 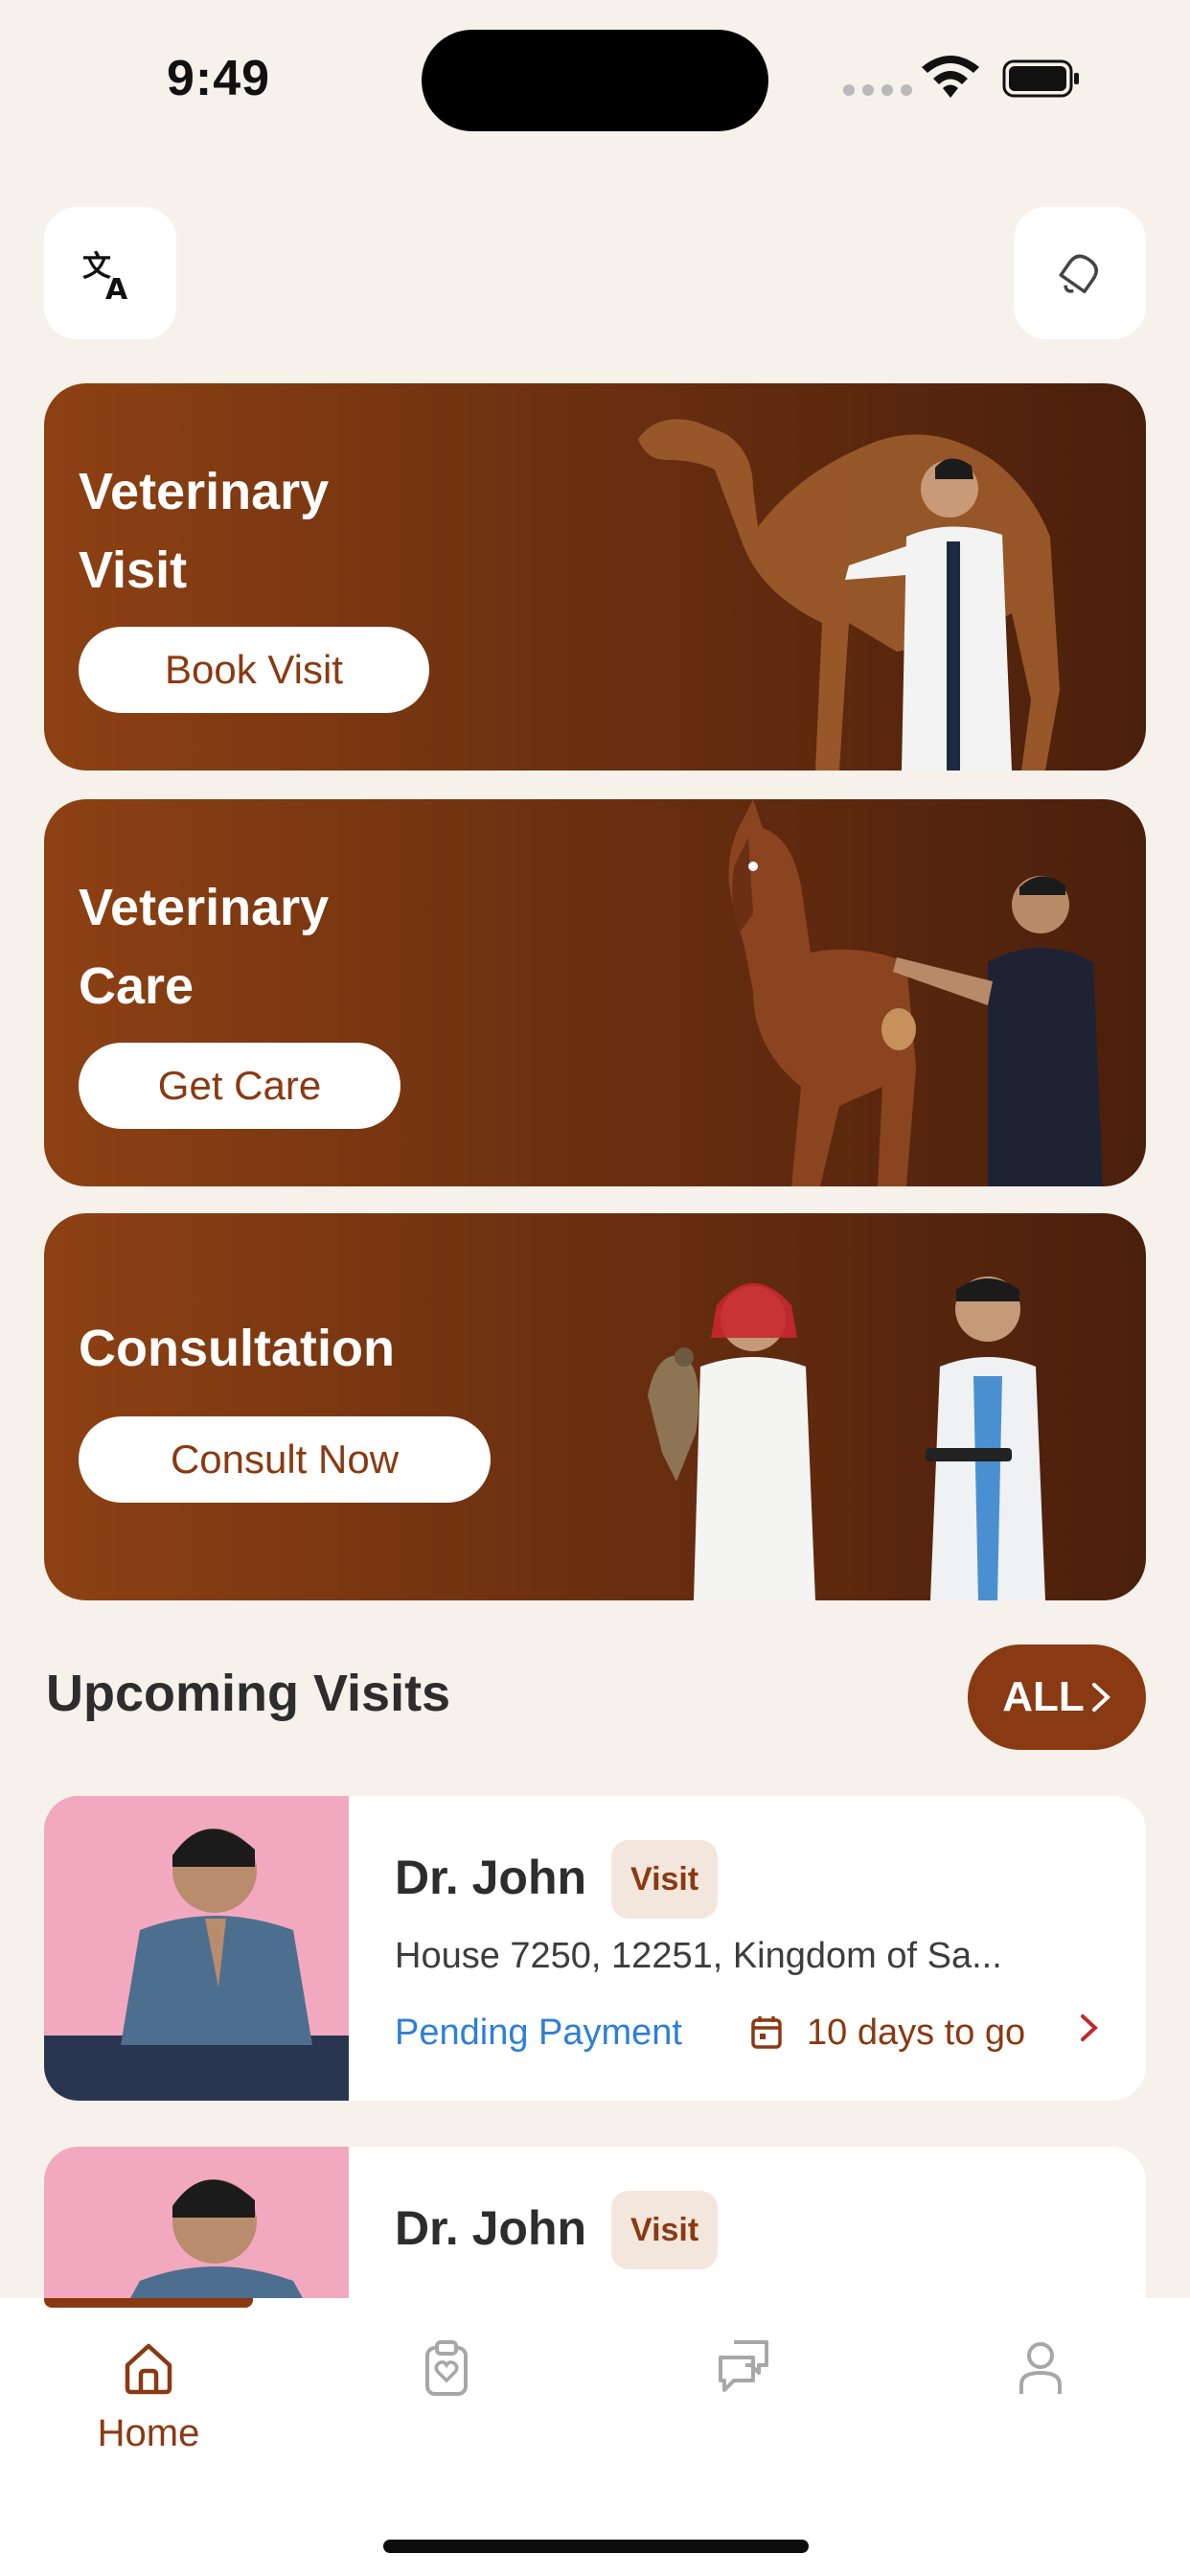 I want to click on home-indicator, so click(x=596, y=2546).